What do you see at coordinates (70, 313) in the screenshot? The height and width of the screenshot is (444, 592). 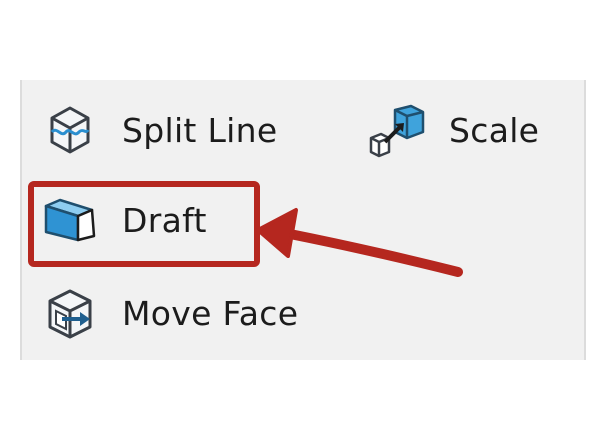 I see `move-face-icon` at bounding box center [70, 313].